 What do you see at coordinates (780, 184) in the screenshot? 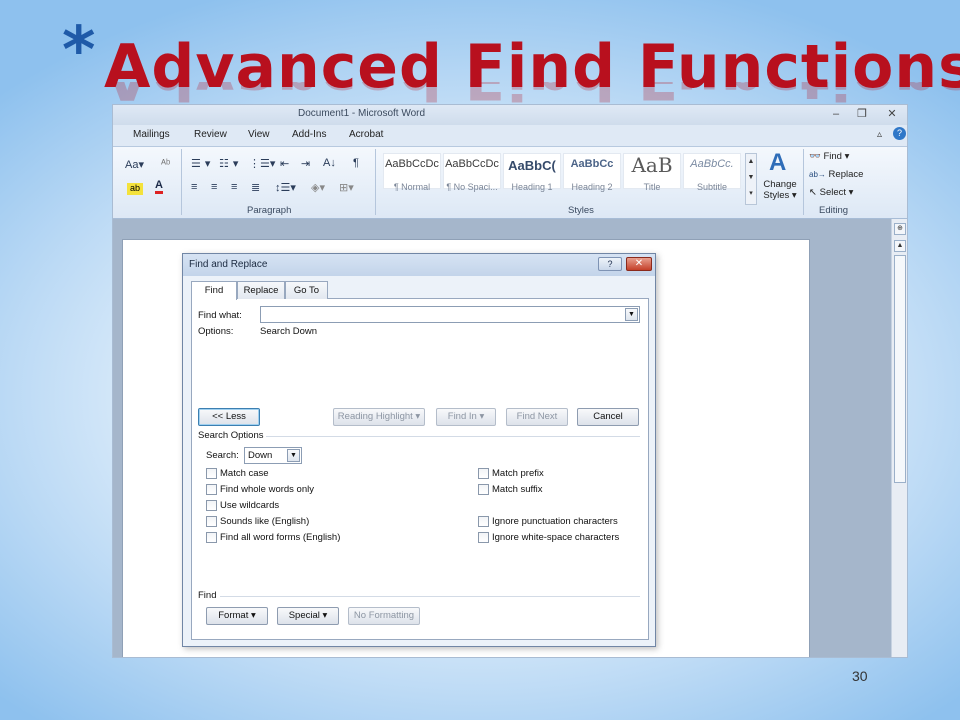
I see `change-styles-line1: Change` at bounding box center [780, 184].